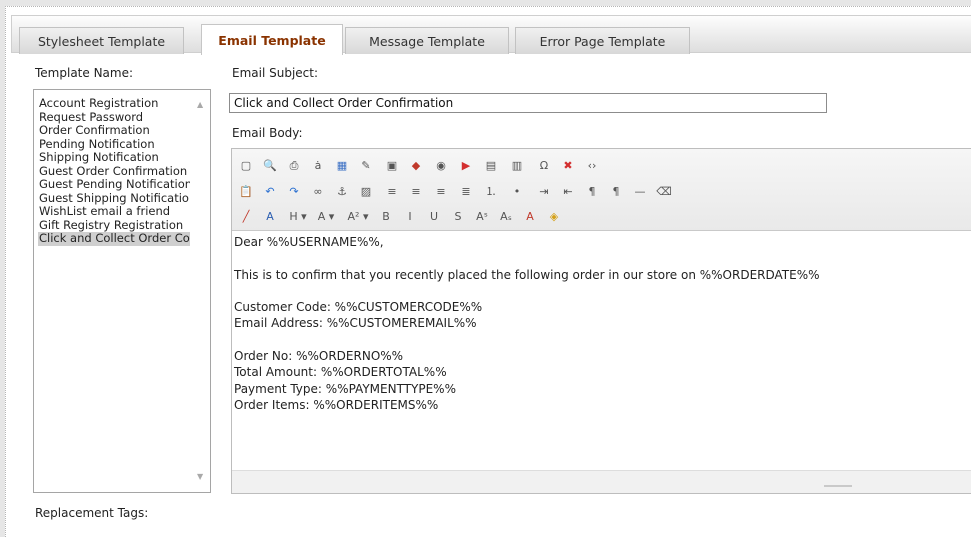 Image resolution: width=971 pixels, height=537 pixels. What do you see at coordinates (84, 73) in the screenshot?
I see `template-name-label: Template Name:` at bounding box center [84, 73].